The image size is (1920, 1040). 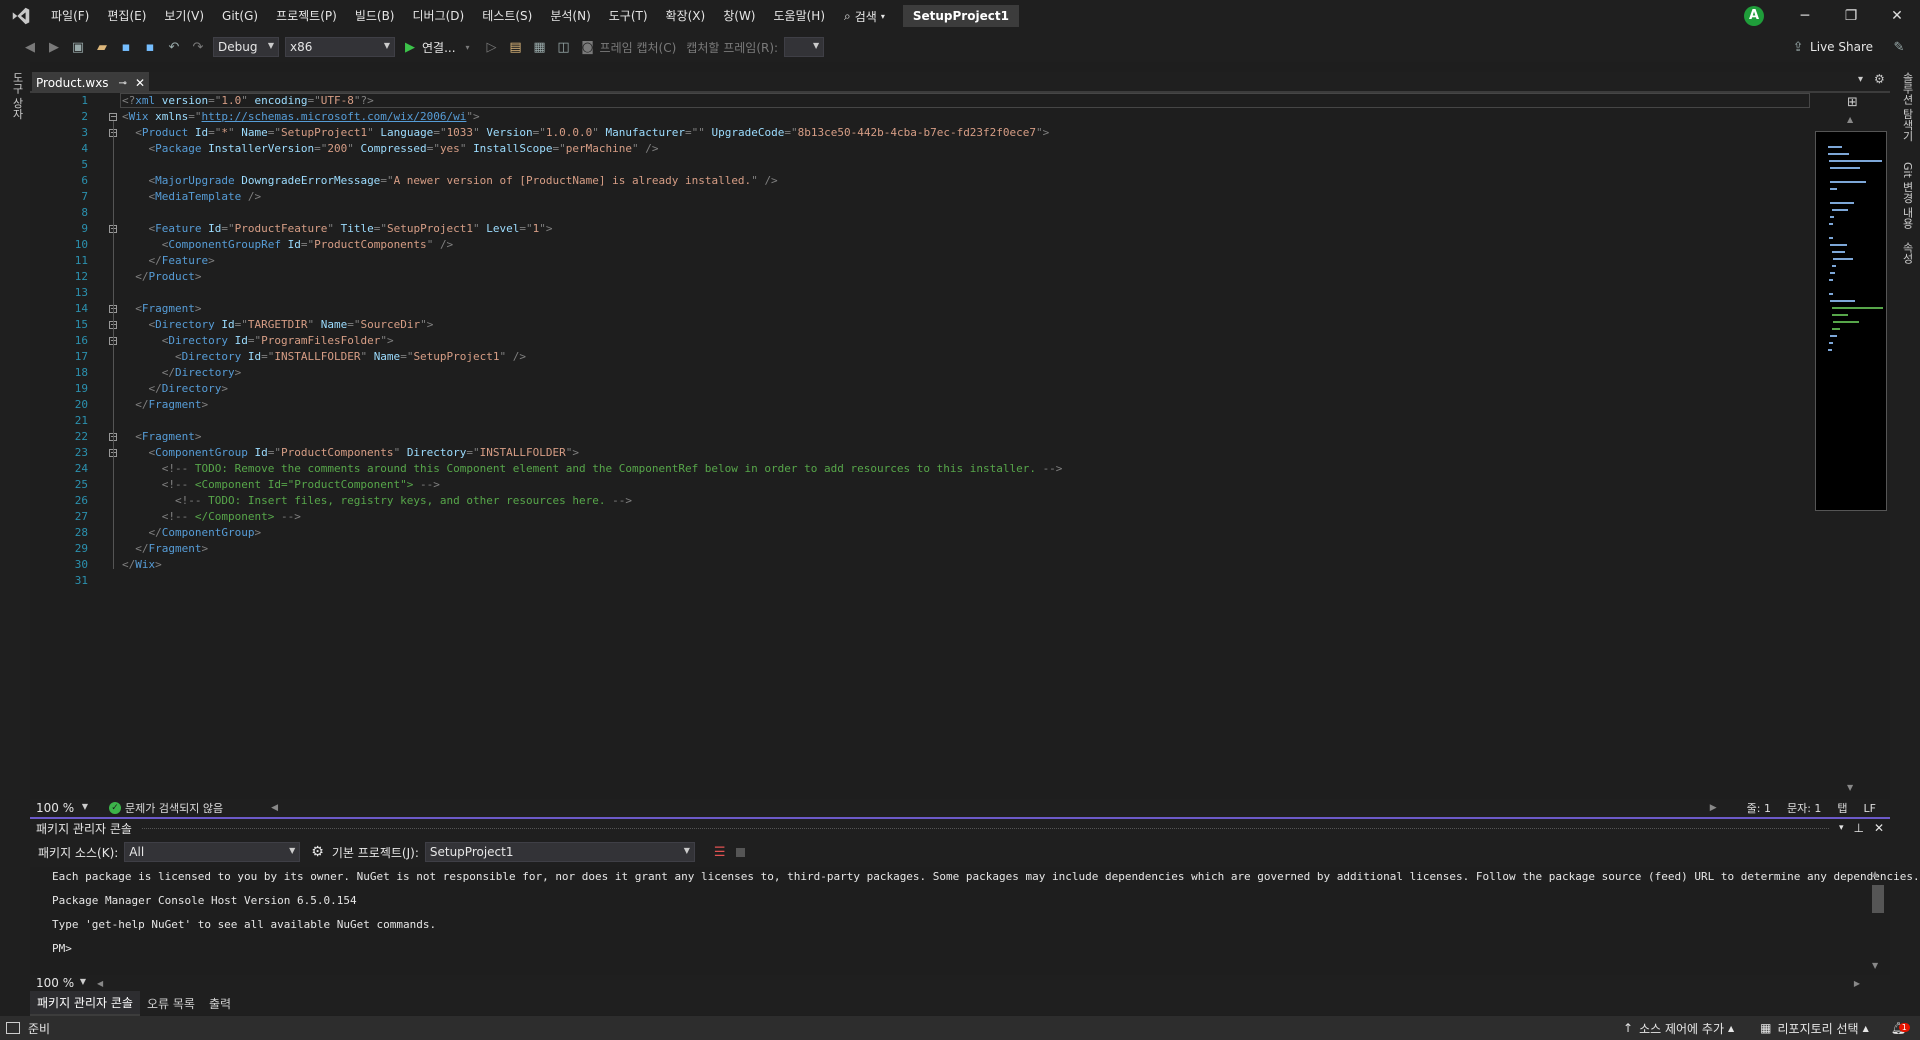 What do you see at coordinates (410, 47) in the screenshot?
I see `run-icon: ▶` at bounding box center [410, 47].